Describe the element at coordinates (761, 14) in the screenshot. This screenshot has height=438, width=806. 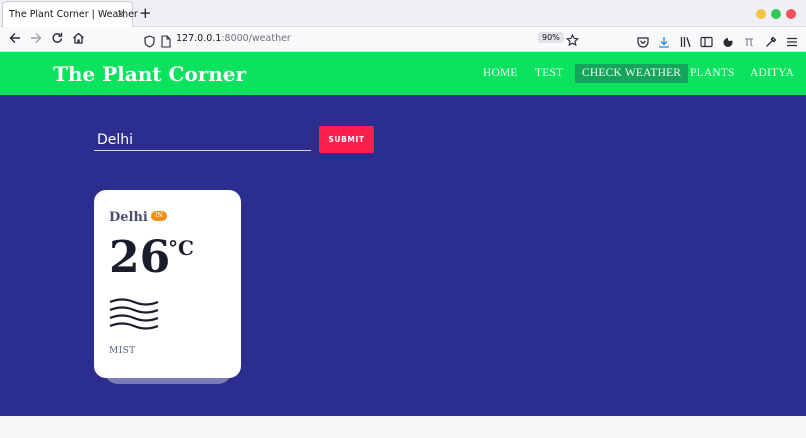
I see `minimize-window-button` at that location.